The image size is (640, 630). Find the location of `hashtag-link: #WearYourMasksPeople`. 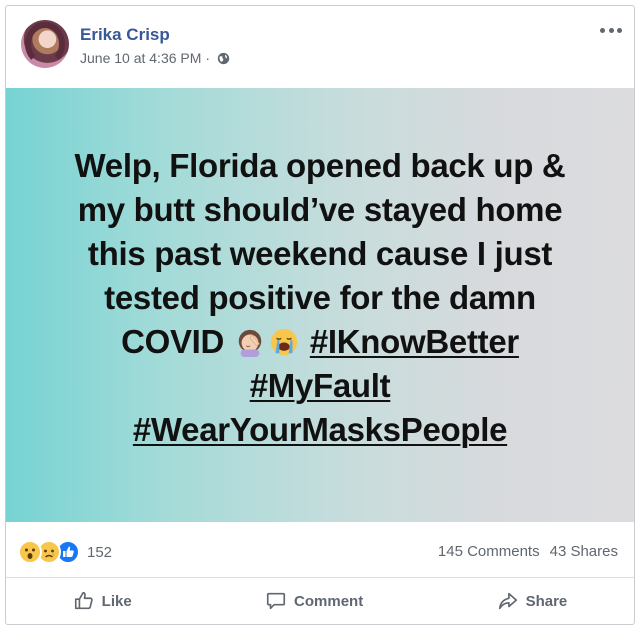

hashtag-link: #WearYourMasksPeople is located at coordinates (320, 429).